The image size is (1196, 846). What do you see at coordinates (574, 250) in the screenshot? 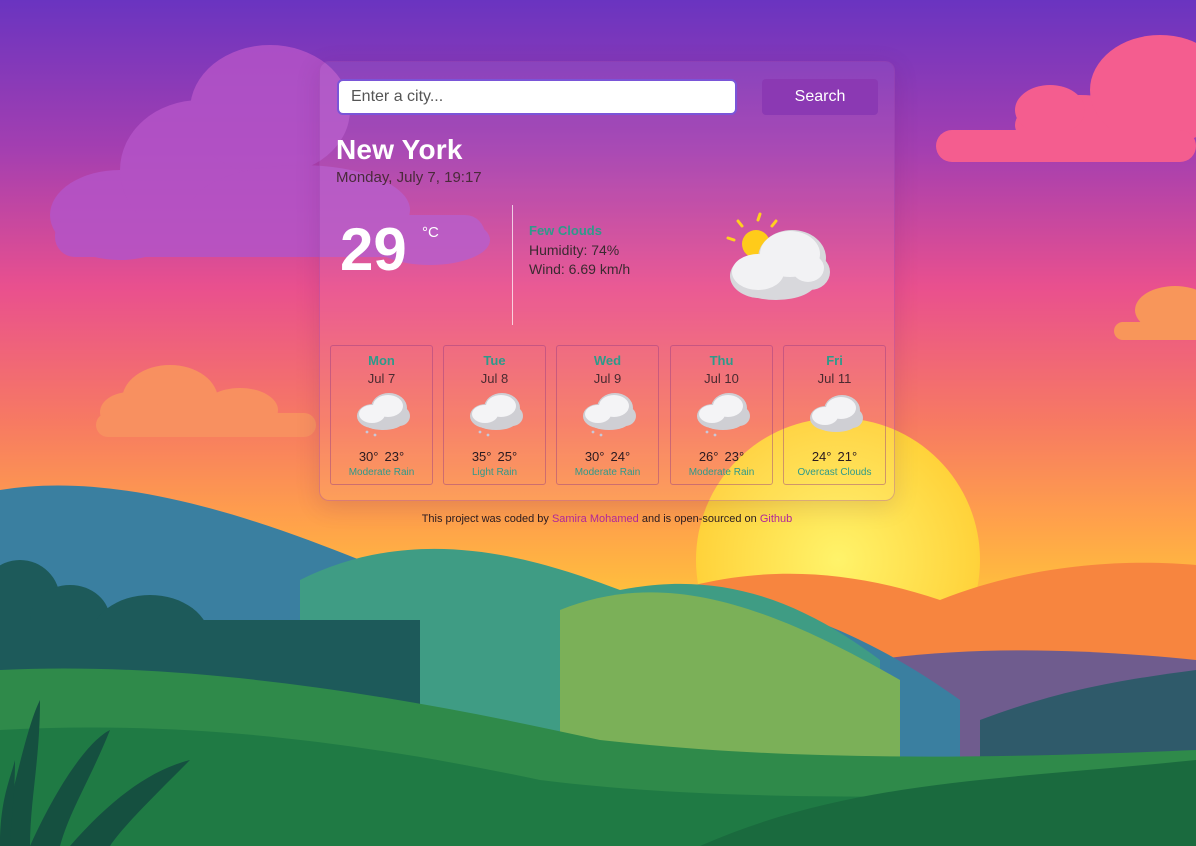
I see `humidity: Humidity: 74%` at bounding box center [574, 250].